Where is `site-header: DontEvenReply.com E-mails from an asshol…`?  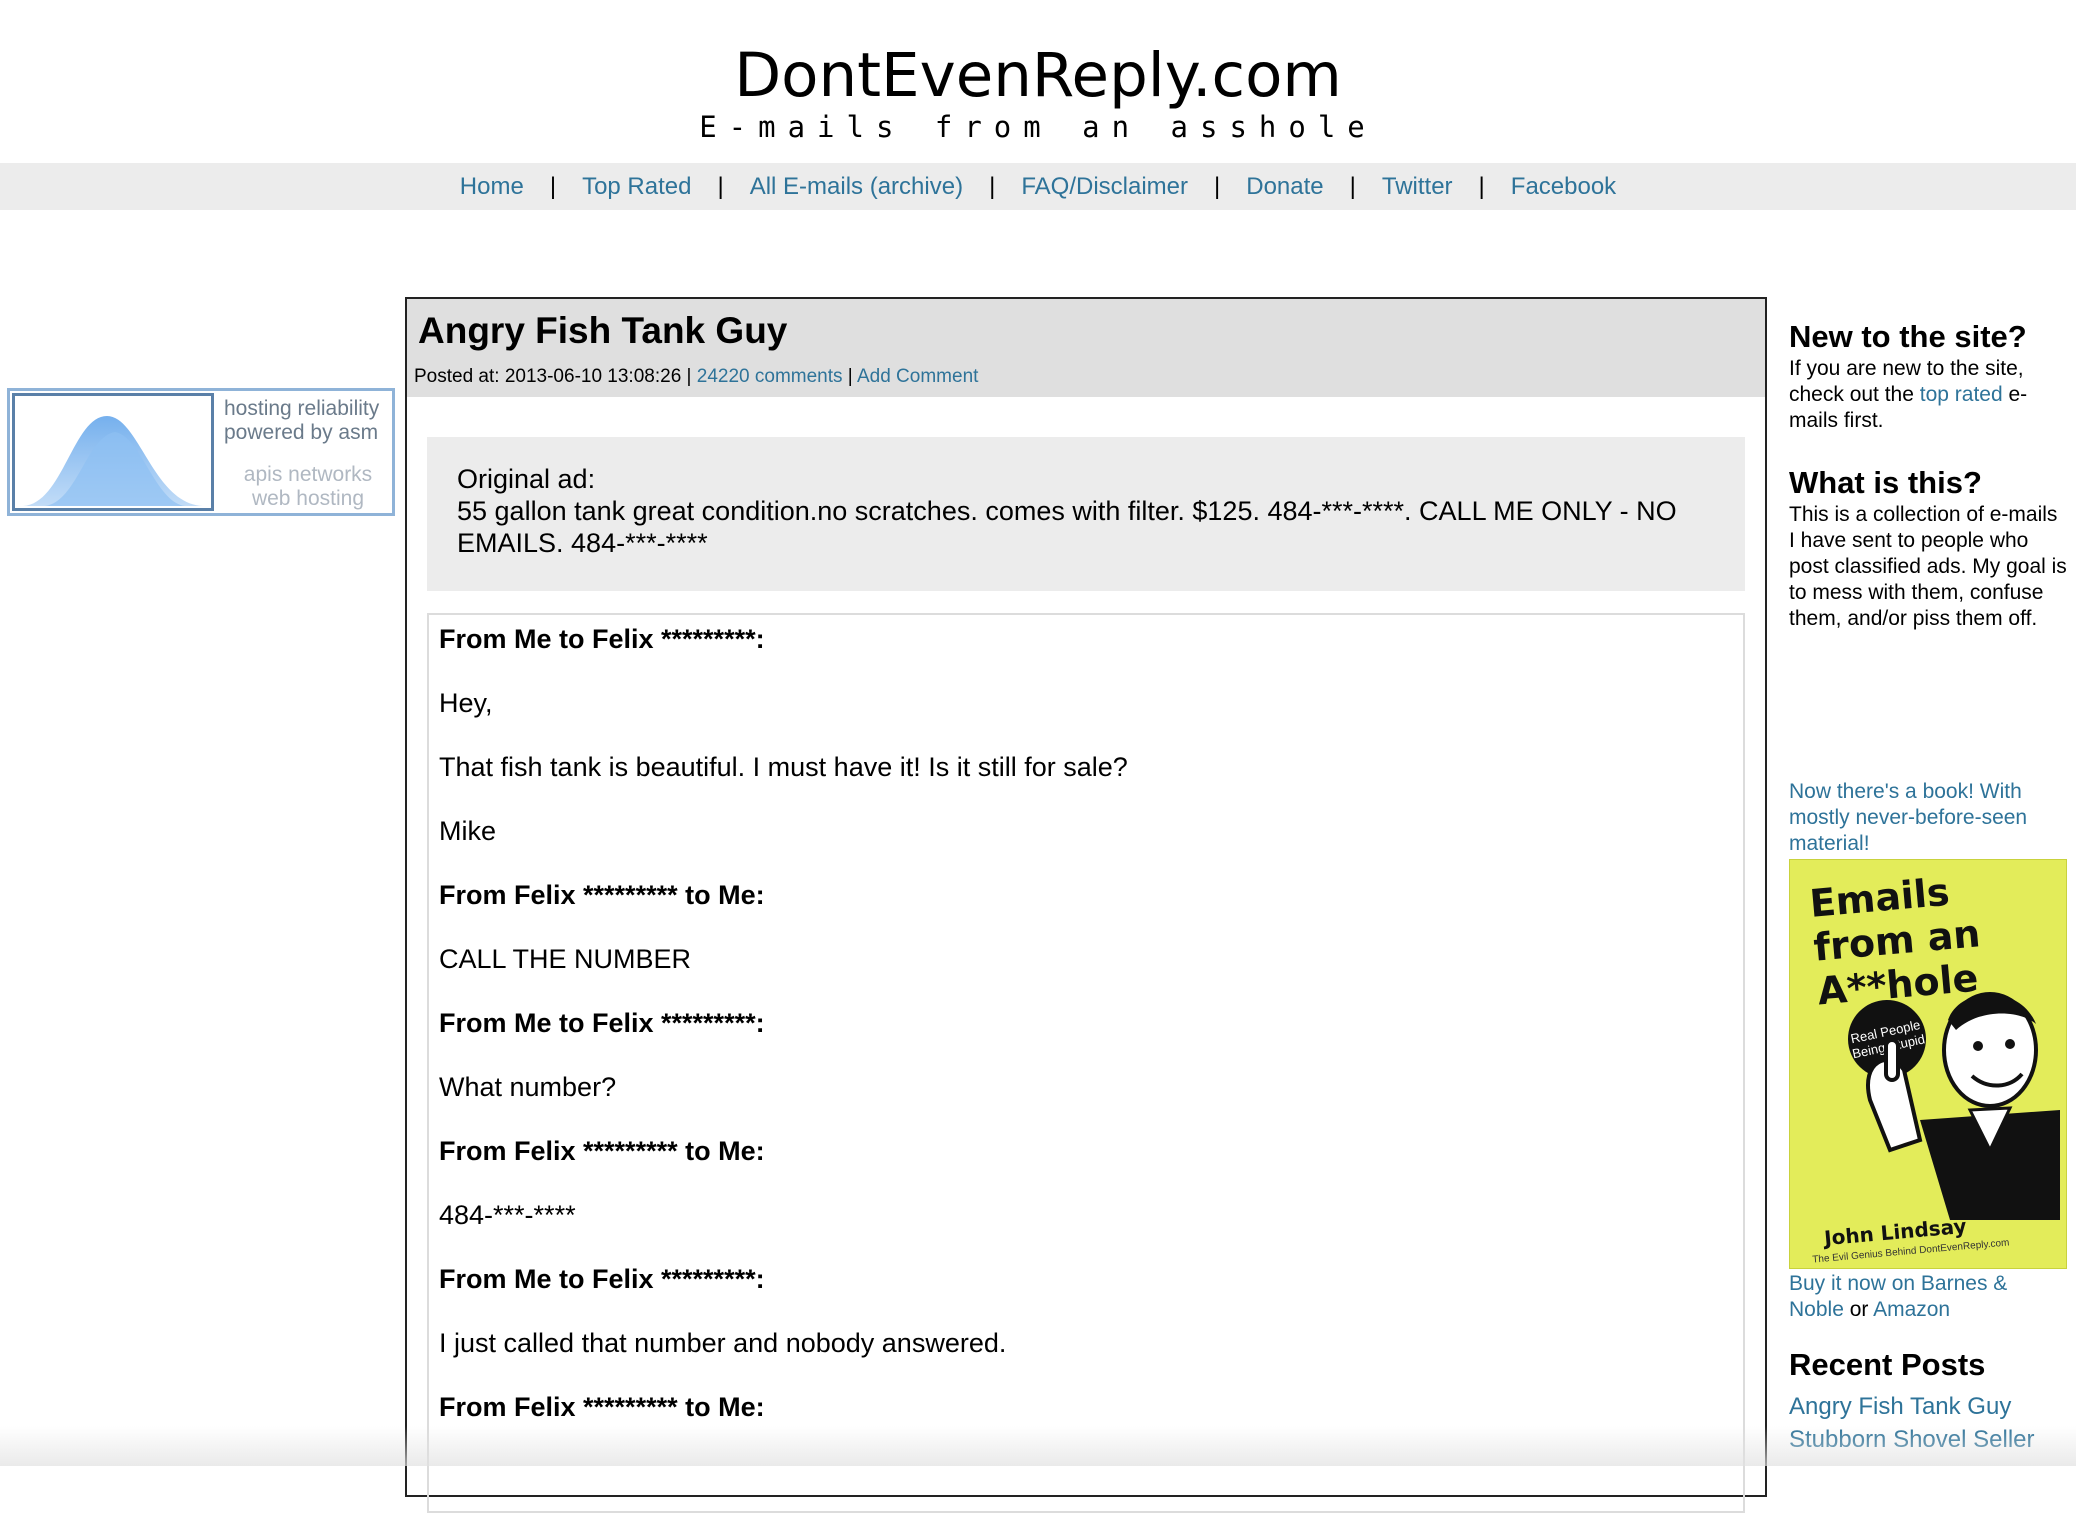 site-header: DontEvenReply.com E-mails from an asshol… is located at coordinates (1038, 81).